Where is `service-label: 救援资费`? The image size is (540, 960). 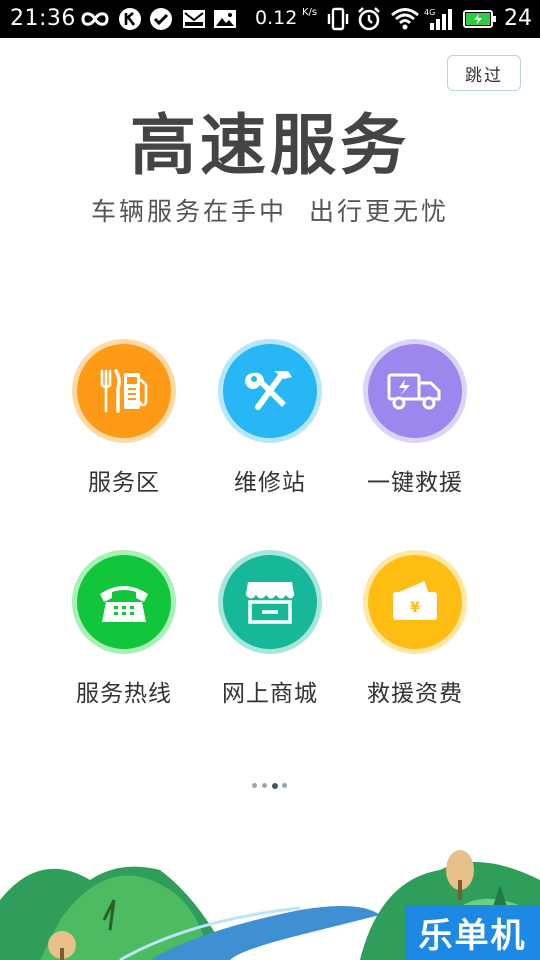
service-label: 救援资费 is located at coordinates (415, 694).